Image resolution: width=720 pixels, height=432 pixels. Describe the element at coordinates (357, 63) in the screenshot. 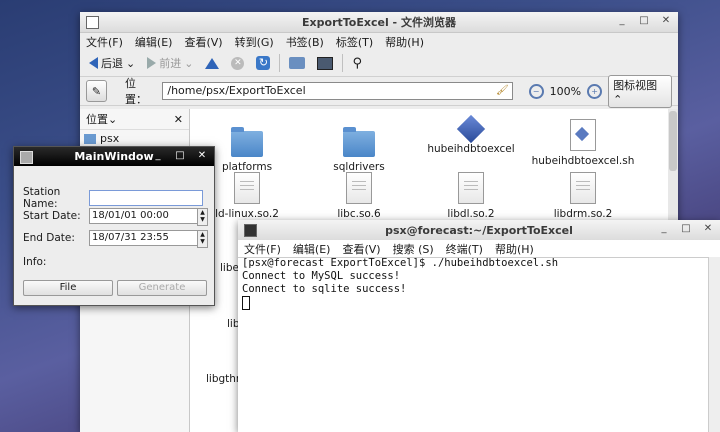

I see `search-button: ⚲` at that location.